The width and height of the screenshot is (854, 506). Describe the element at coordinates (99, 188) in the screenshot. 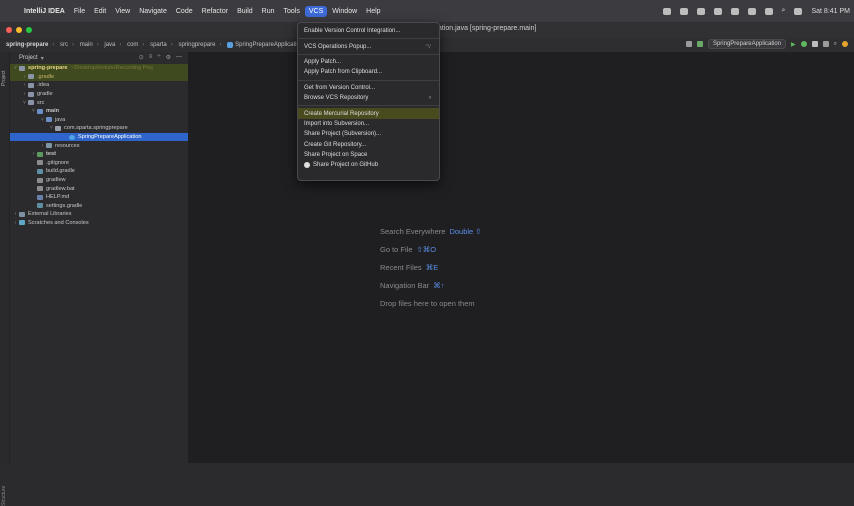

I see `tree-item: gradlew.bat` at that location.